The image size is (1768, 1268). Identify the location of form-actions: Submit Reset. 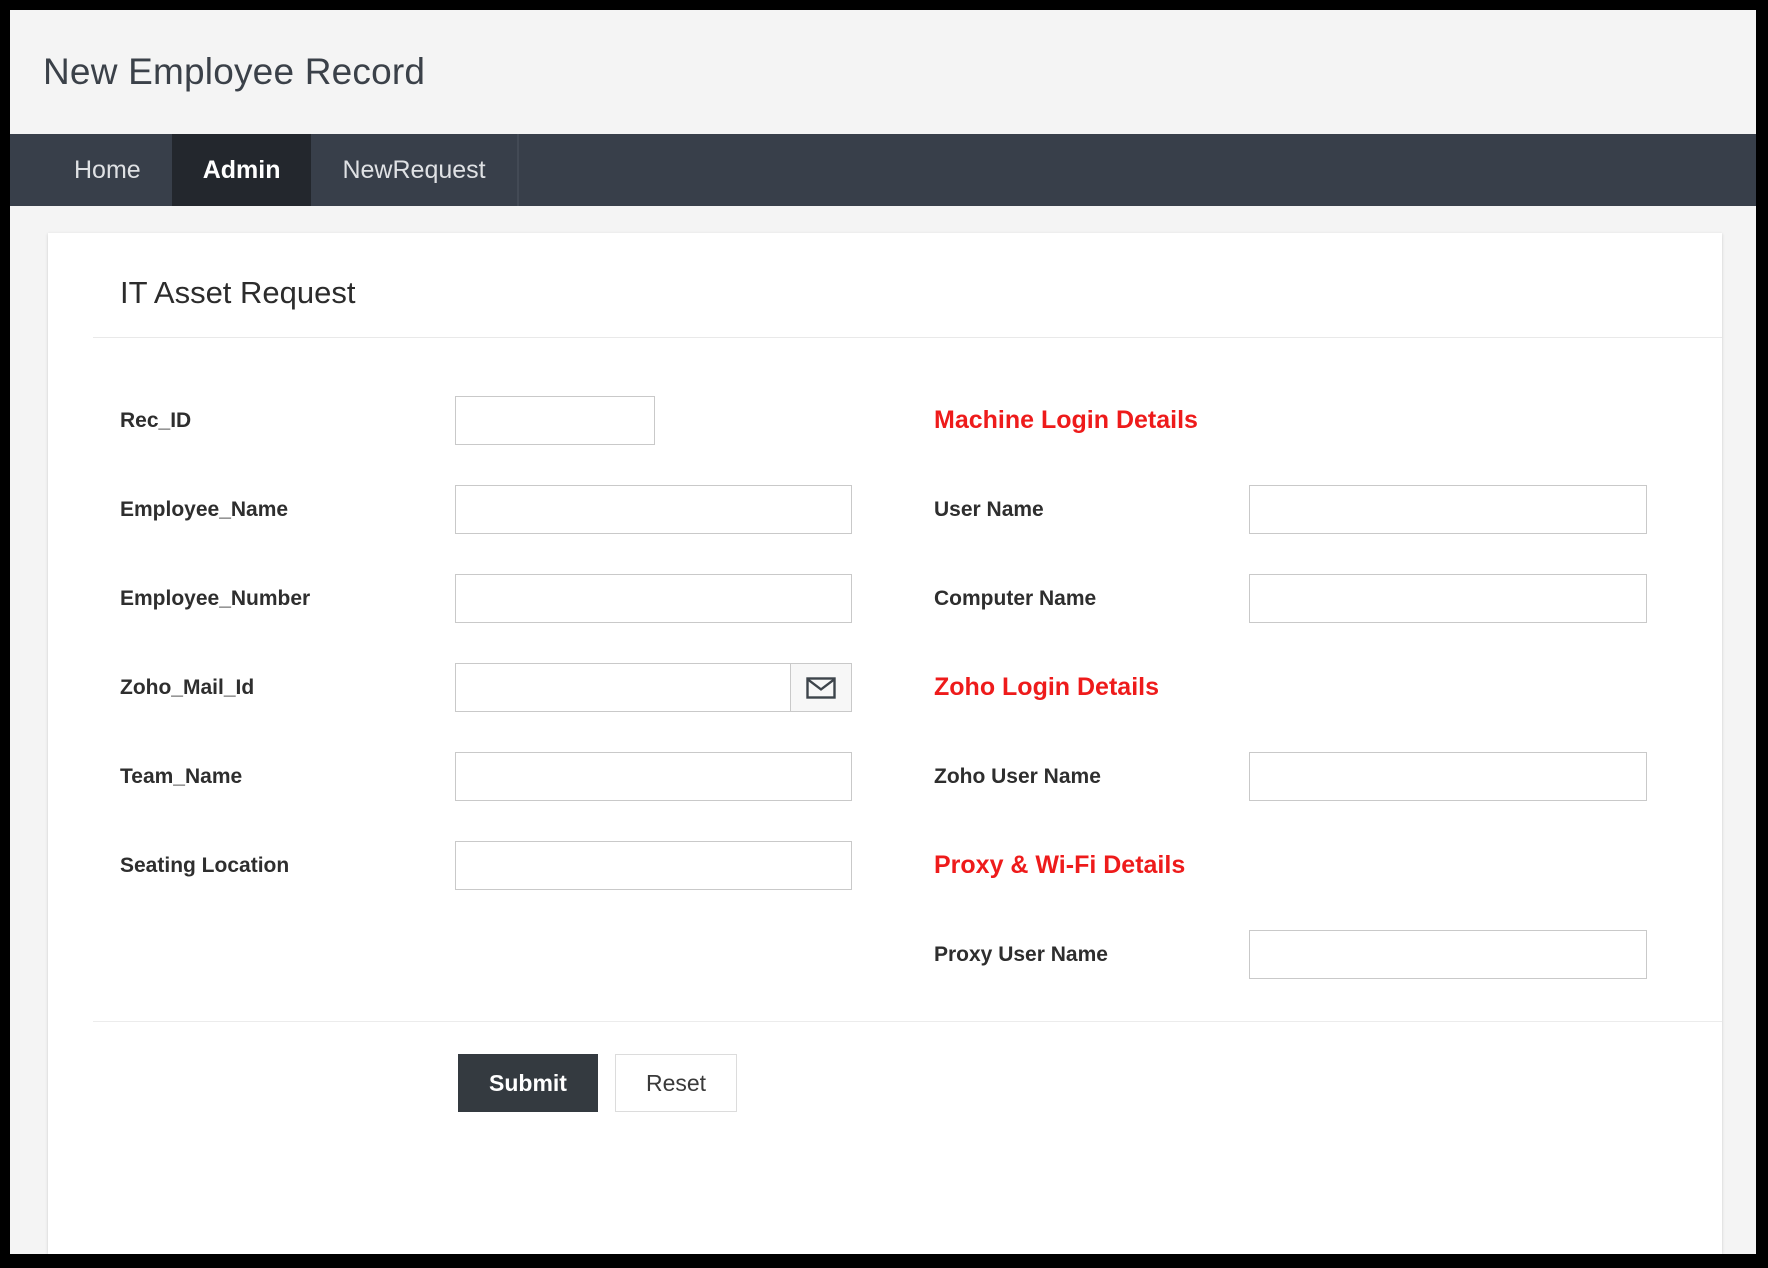
(885, 1067).